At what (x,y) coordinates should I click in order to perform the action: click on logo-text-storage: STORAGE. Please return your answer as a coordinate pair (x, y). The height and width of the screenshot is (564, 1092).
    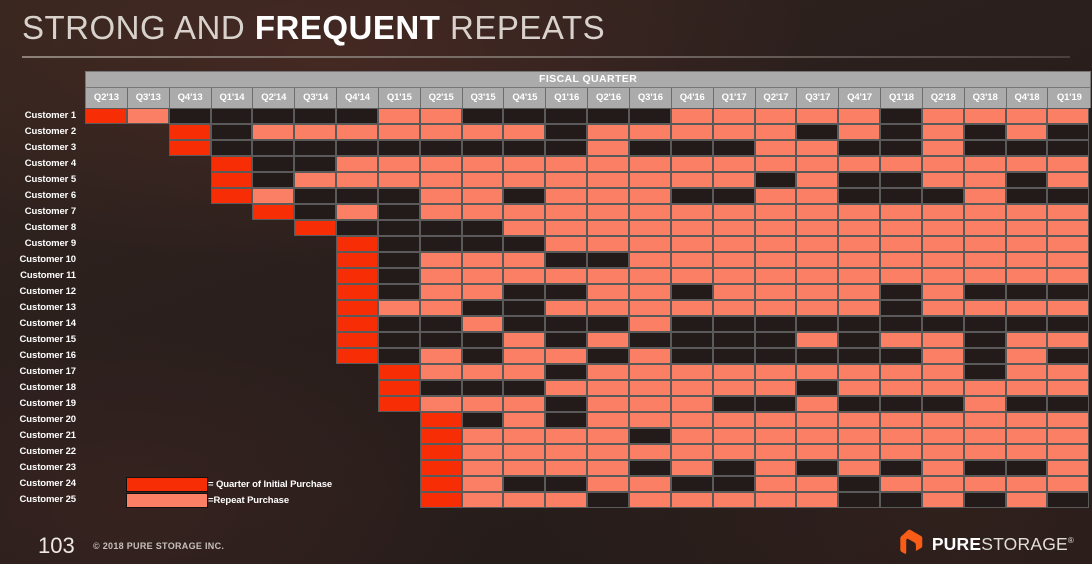
    Looking at the image, I should click on (1024, 543).